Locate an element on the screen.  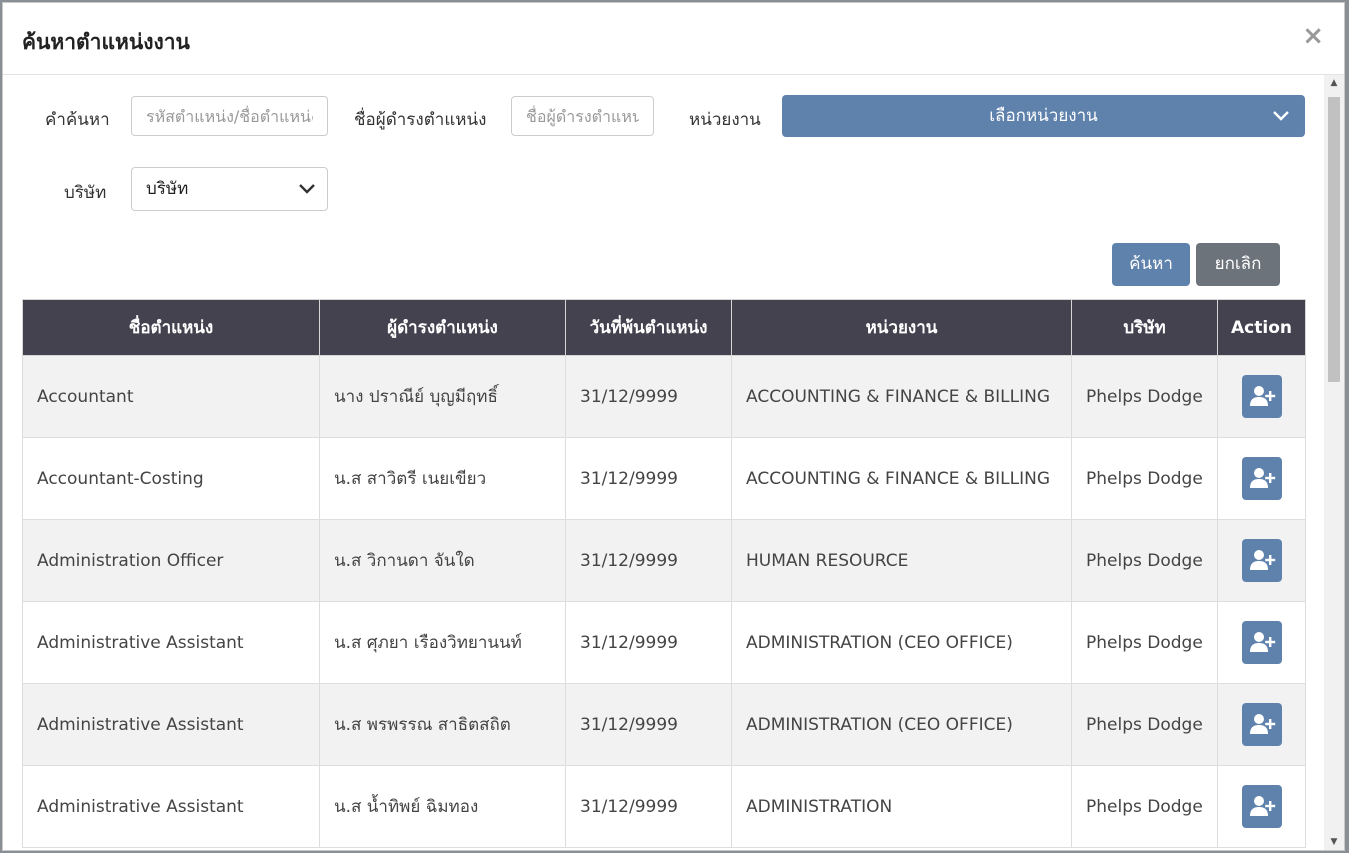
cell-department: ADMINISTRATION is located at coordinates (901, 806).